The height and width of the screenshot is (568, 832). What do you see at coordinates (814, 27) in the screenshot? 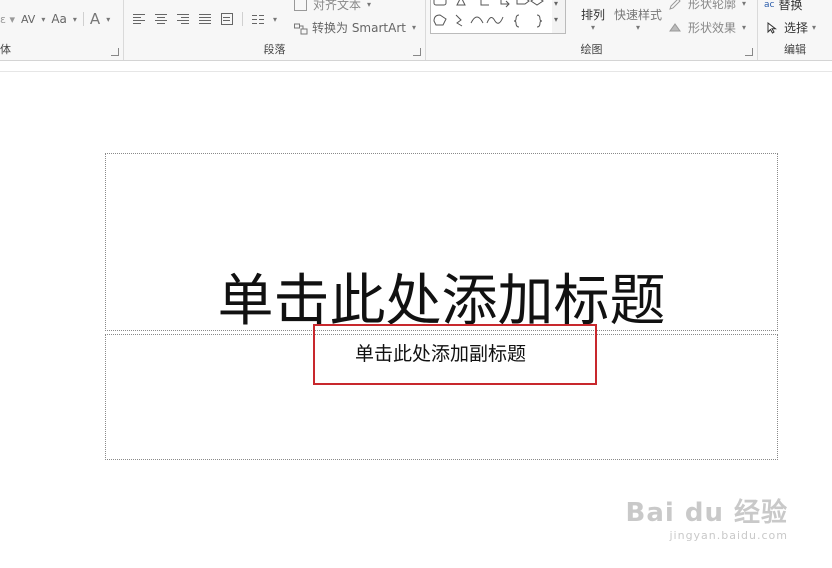
I see `select-caret: ▾` at bounding box center [814, 27].